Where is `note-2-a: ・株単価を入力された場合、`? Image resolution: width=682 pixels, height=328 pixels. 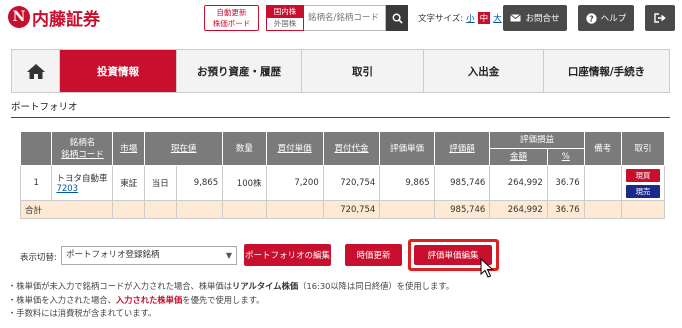
note-2-a: ・株単価を入力された場合、 is located at coordinates (62, 299).